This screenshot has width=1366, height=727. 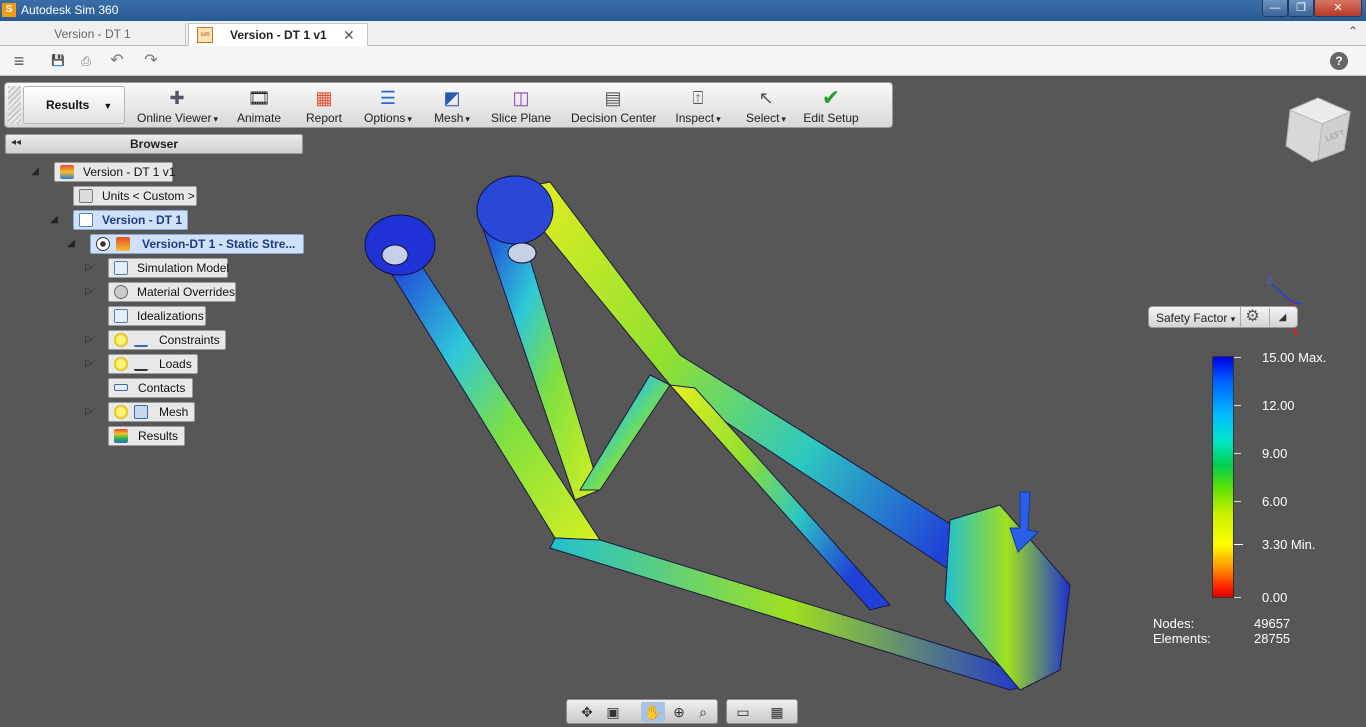 I want to click on edit-setup-icon: ✔, so click(x=831, y=97).